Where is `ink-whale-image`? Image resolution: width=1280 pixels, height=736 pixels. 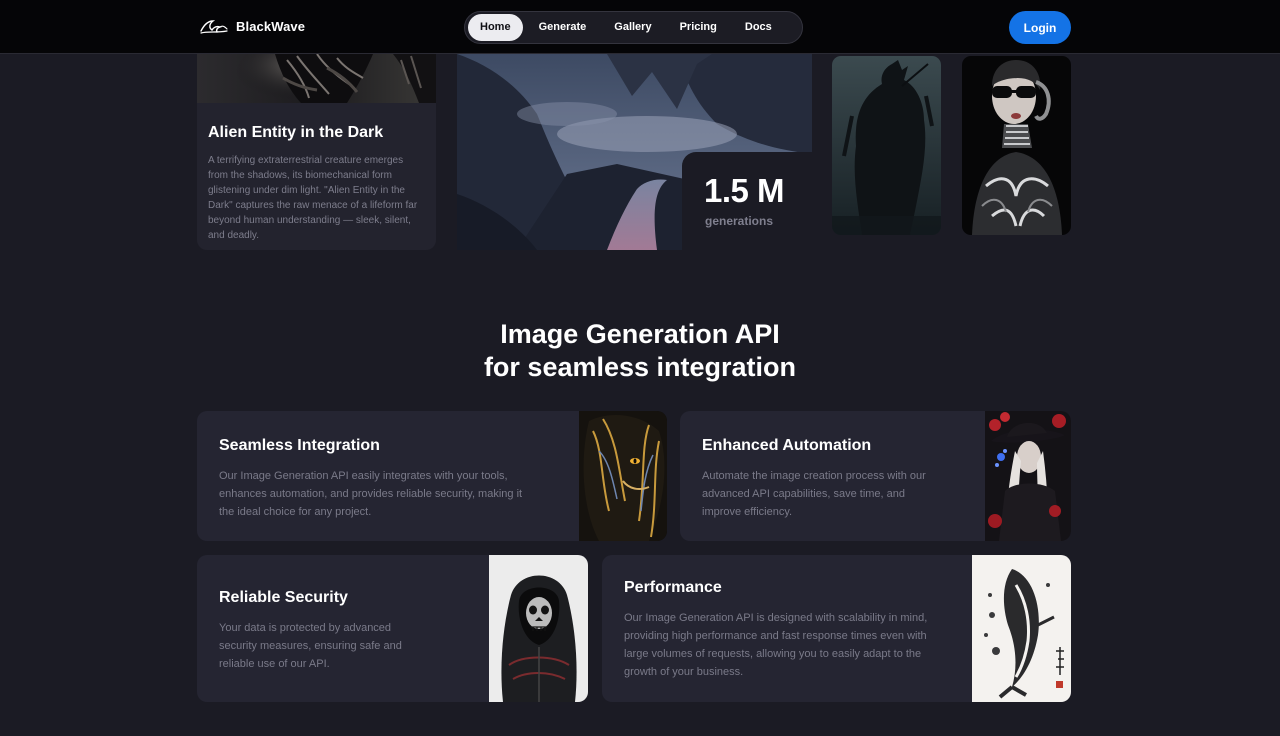 ink-whale-image is located at coordinates (1021, 628).